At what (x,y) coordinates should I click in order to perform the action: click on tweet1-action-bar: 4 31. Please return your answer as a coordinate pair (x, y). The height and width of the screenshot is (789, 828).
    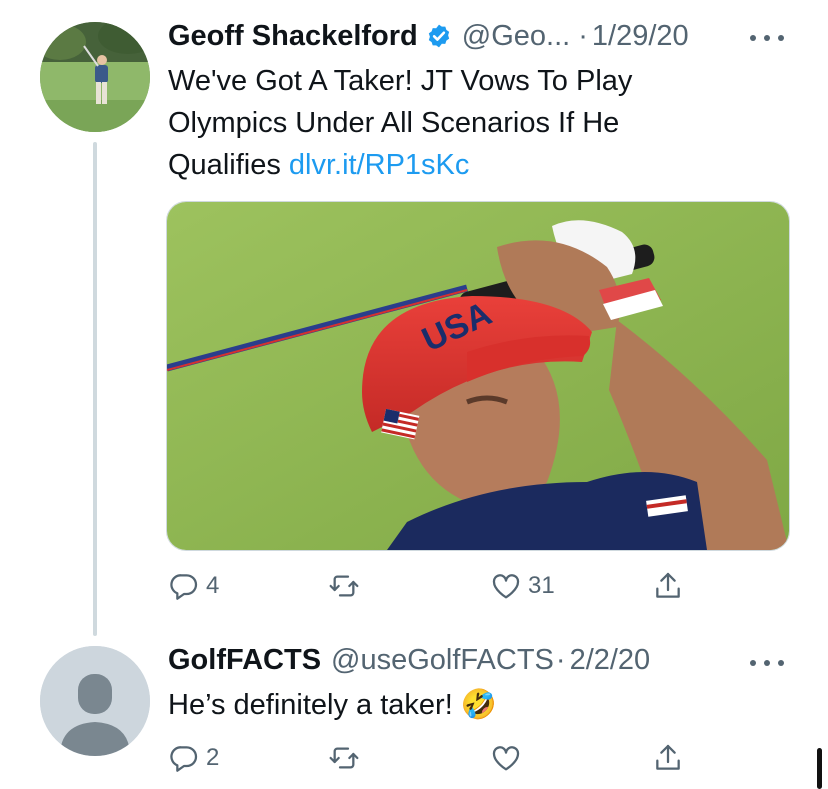
    Looking at the image, I should click on (428, 586).